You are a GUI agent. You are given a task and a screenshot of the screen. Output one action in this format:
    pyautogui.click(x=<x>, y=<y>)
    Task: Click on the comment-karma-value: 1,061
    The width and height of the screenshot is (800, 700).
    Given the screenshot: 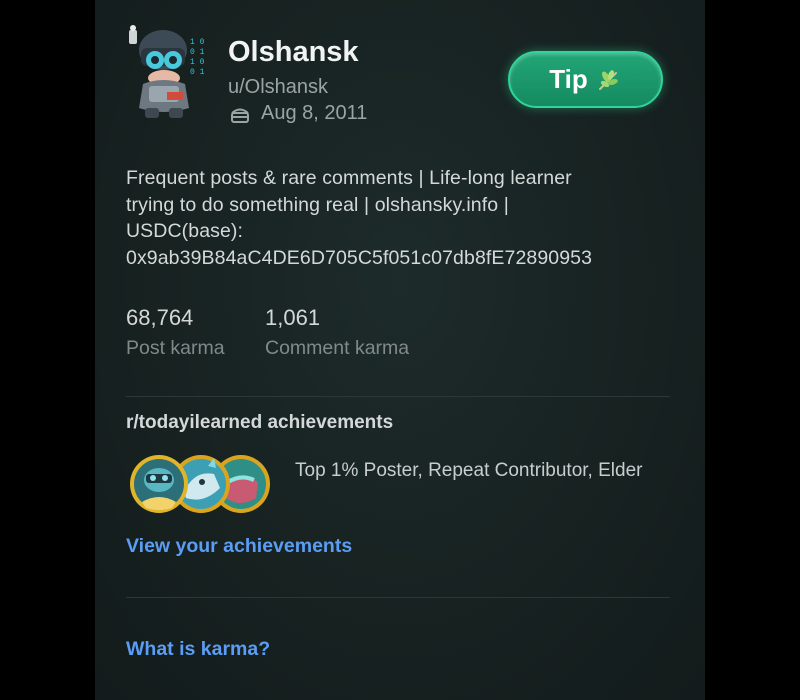 What is the action you would take?
    pyautogui.click(x=293, y=317)
    